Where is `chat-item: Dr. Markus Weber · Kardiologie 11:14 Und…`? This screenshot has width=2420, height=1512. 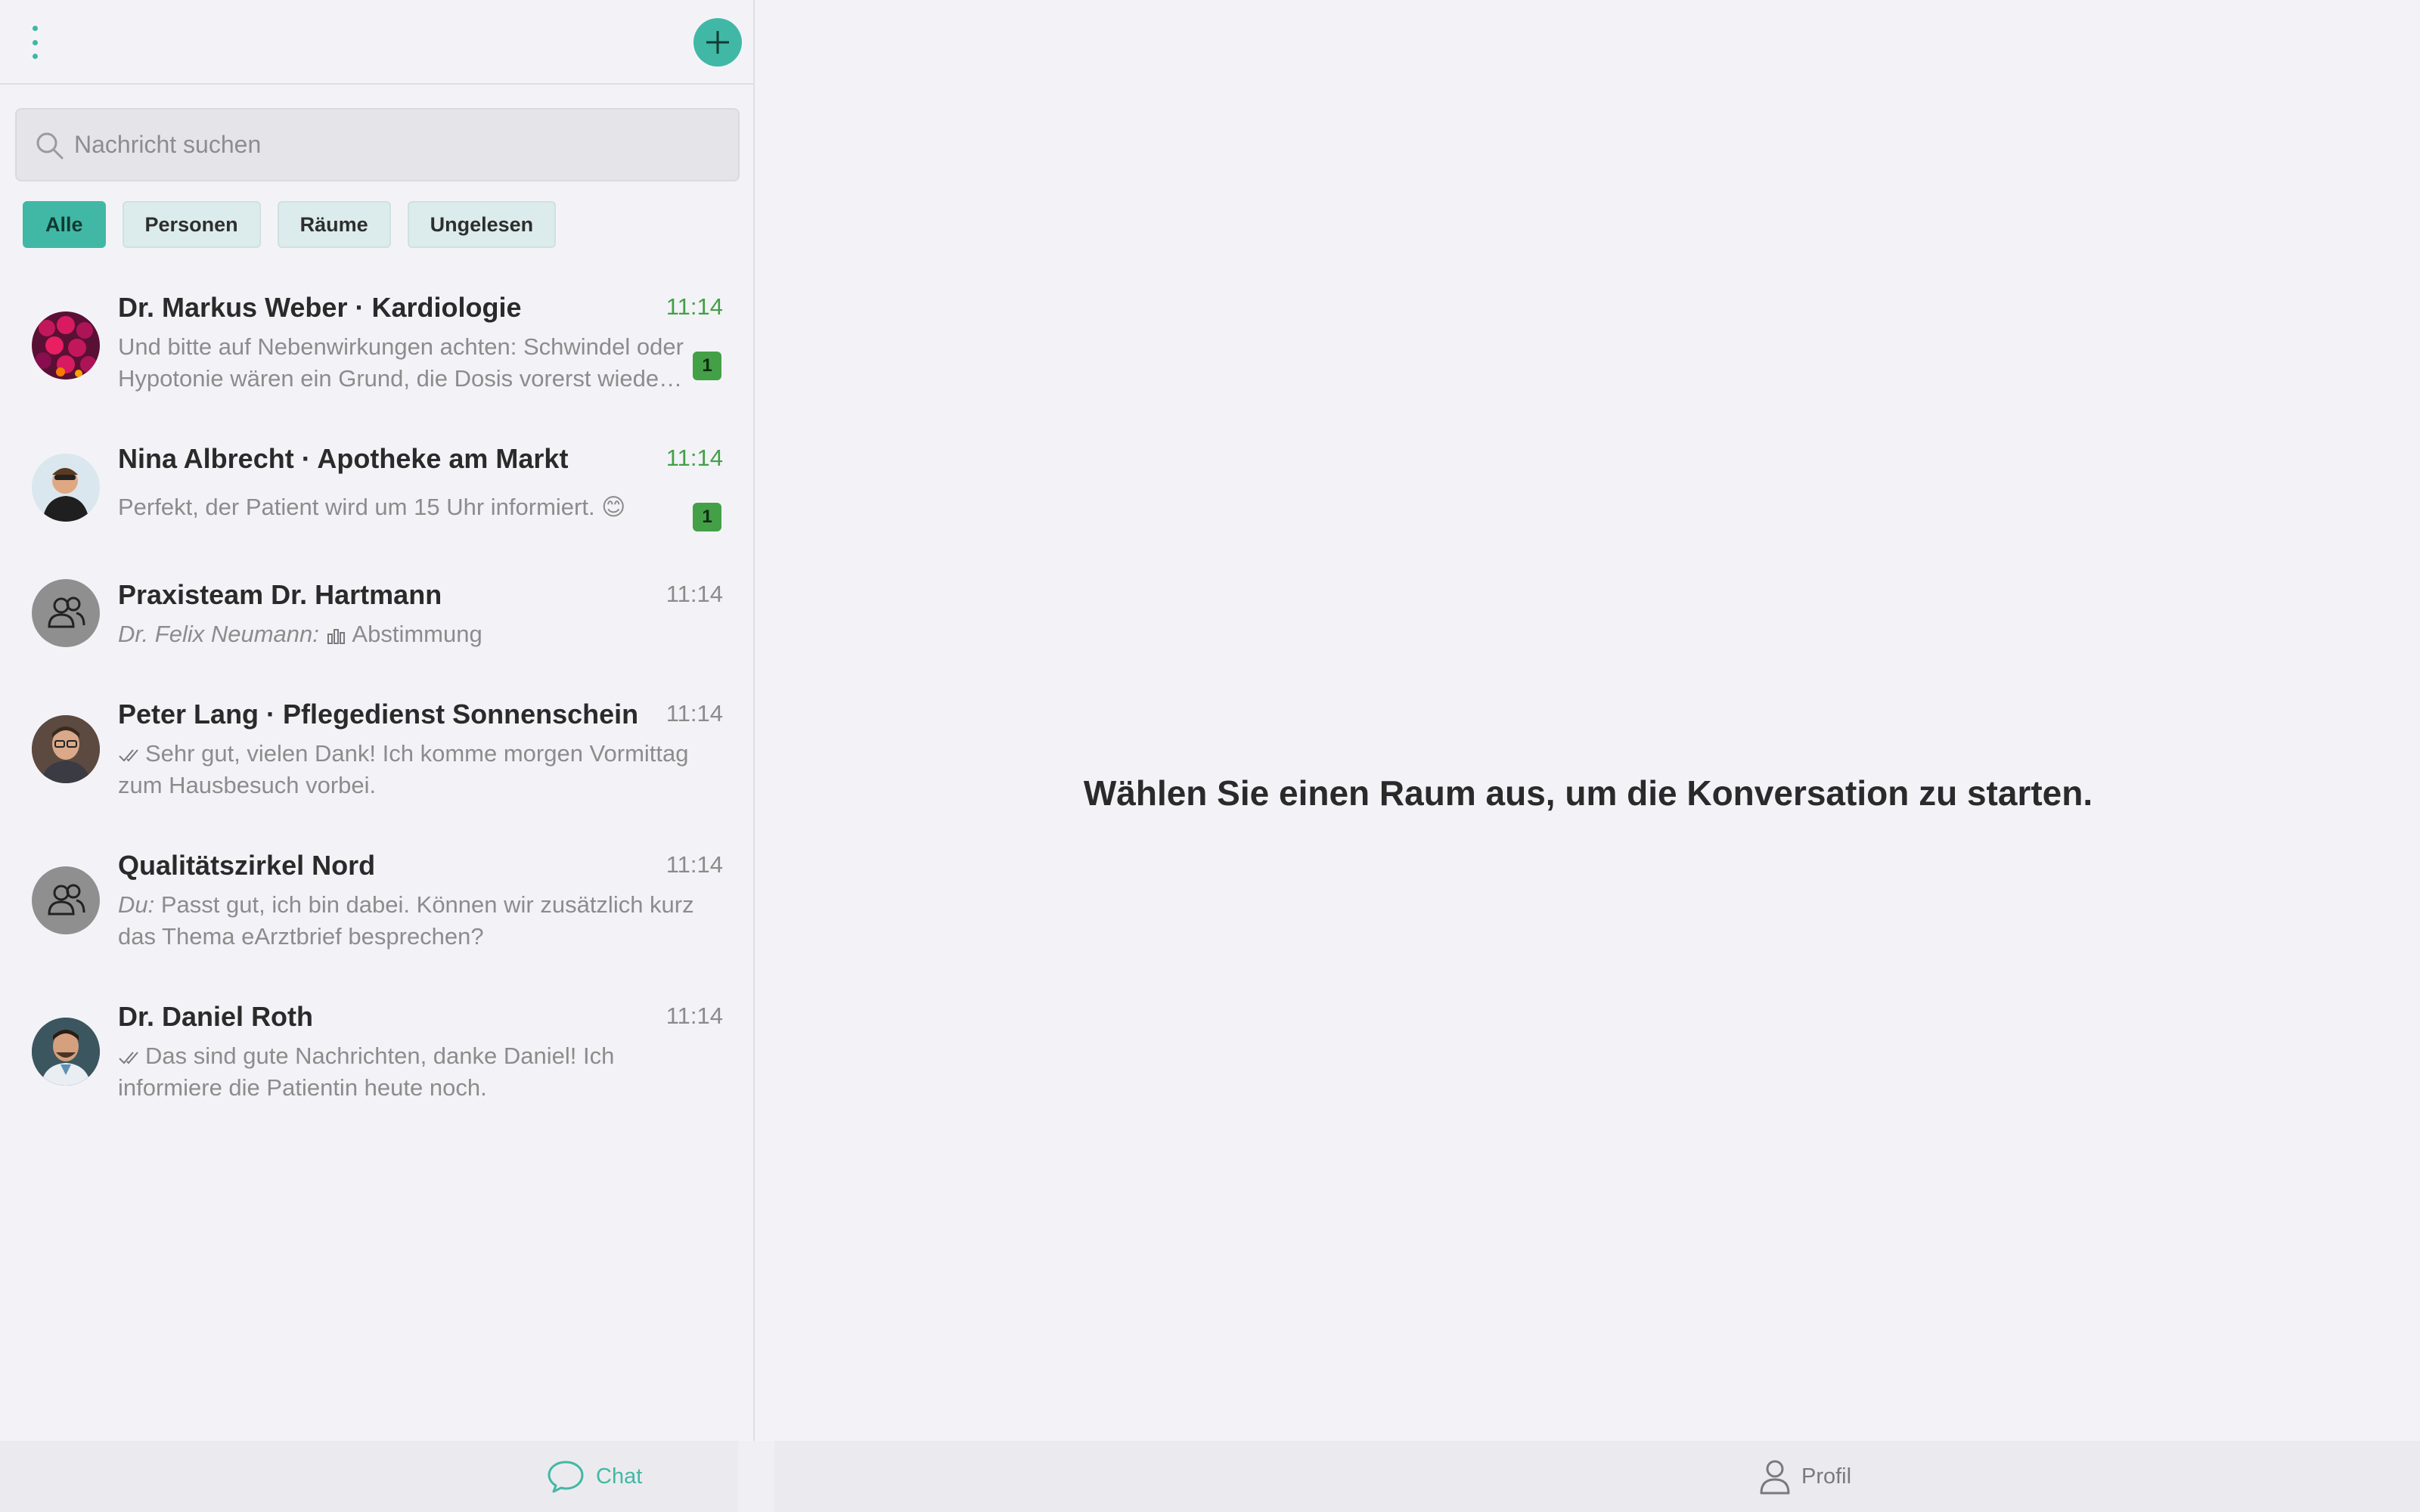 chat-item: Dr. Markus Weber · Kardiologie 11:14 Und… is located at coordinates (376, 348).